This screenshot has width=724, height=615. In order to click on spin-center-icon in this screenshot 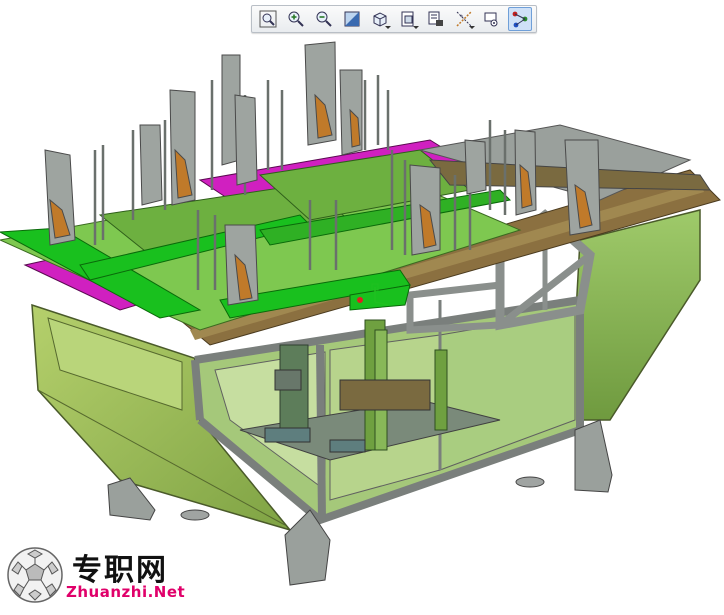, I will do `click(491, 19)`.